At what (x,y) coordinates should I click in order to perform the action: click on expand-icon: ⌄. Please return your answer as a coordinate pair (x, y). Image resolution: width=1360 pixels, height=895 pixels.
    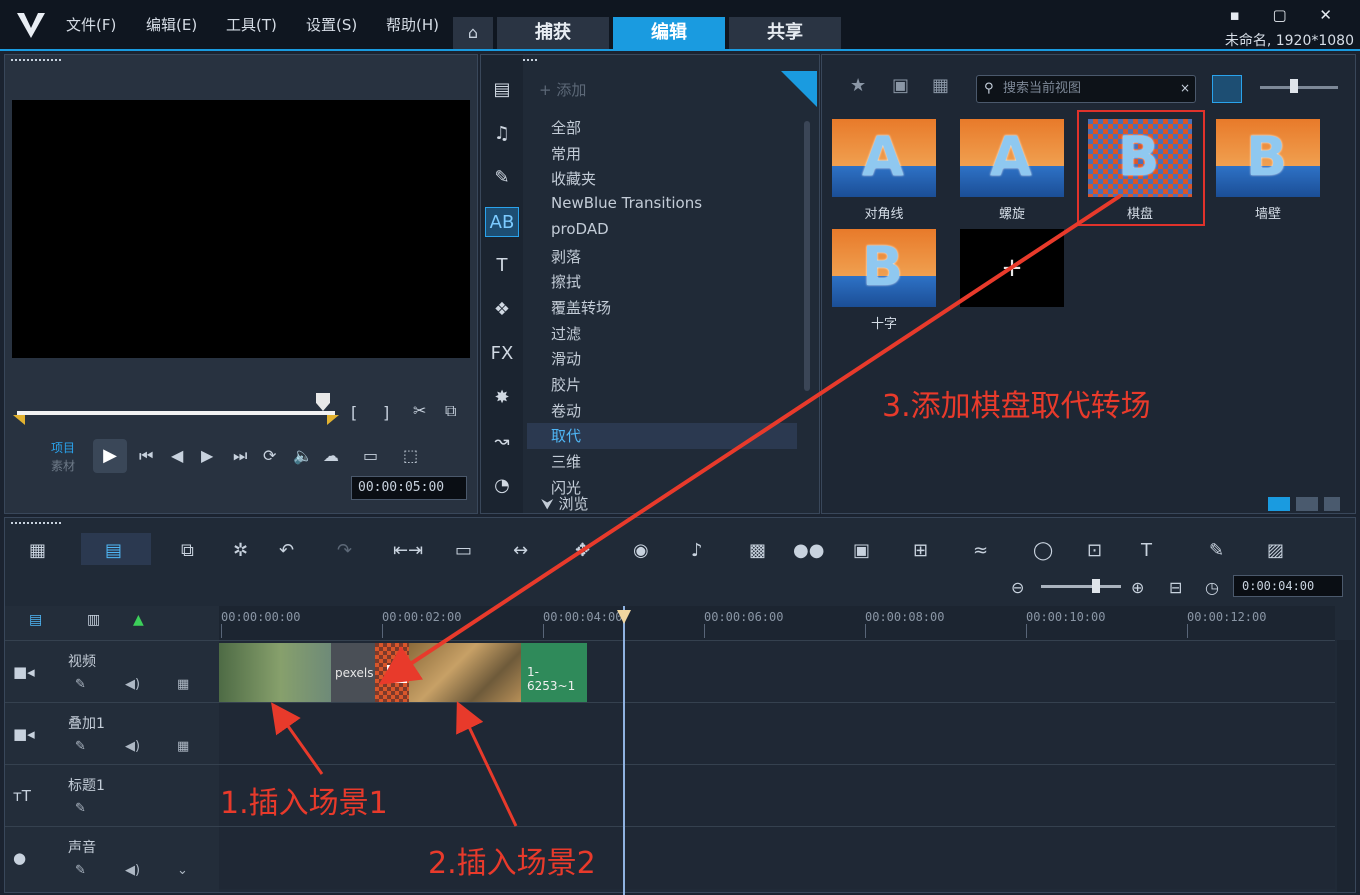
    Looking at the image, I should click on (182, 870).